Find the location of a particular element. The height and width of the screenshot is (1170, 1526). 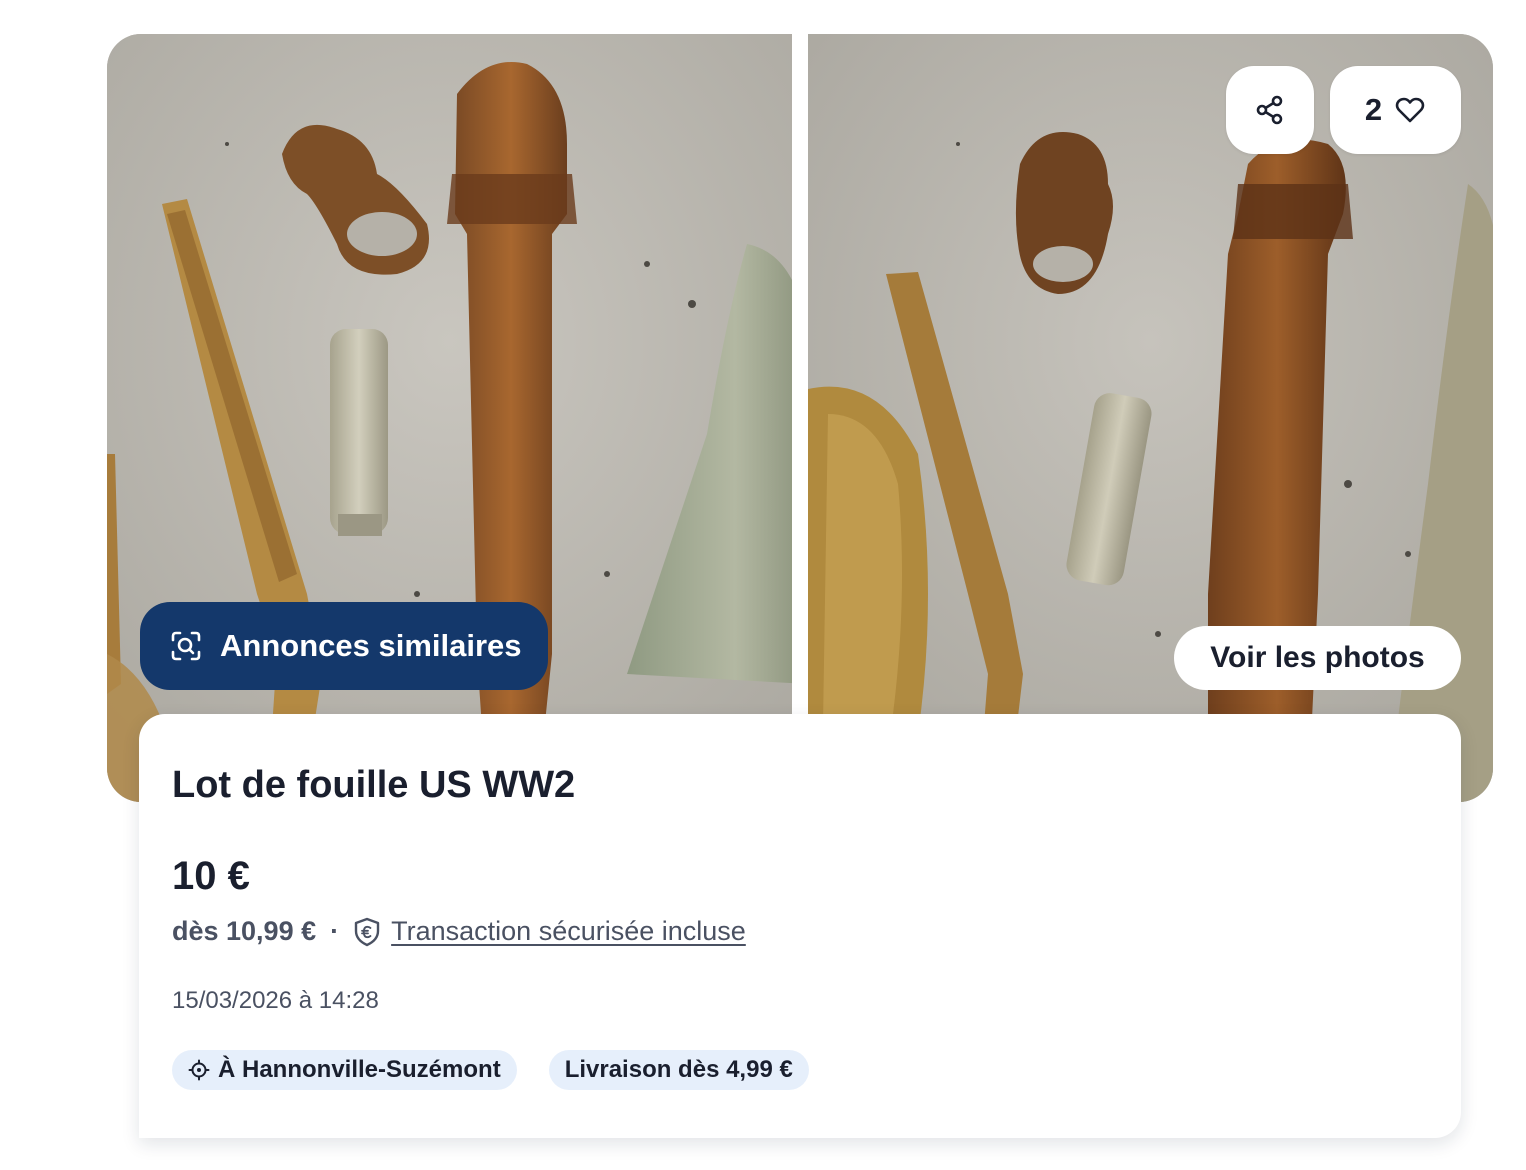

listing-date: 15/03/2026 à 14:28 is located at coordinates (275, 1000).